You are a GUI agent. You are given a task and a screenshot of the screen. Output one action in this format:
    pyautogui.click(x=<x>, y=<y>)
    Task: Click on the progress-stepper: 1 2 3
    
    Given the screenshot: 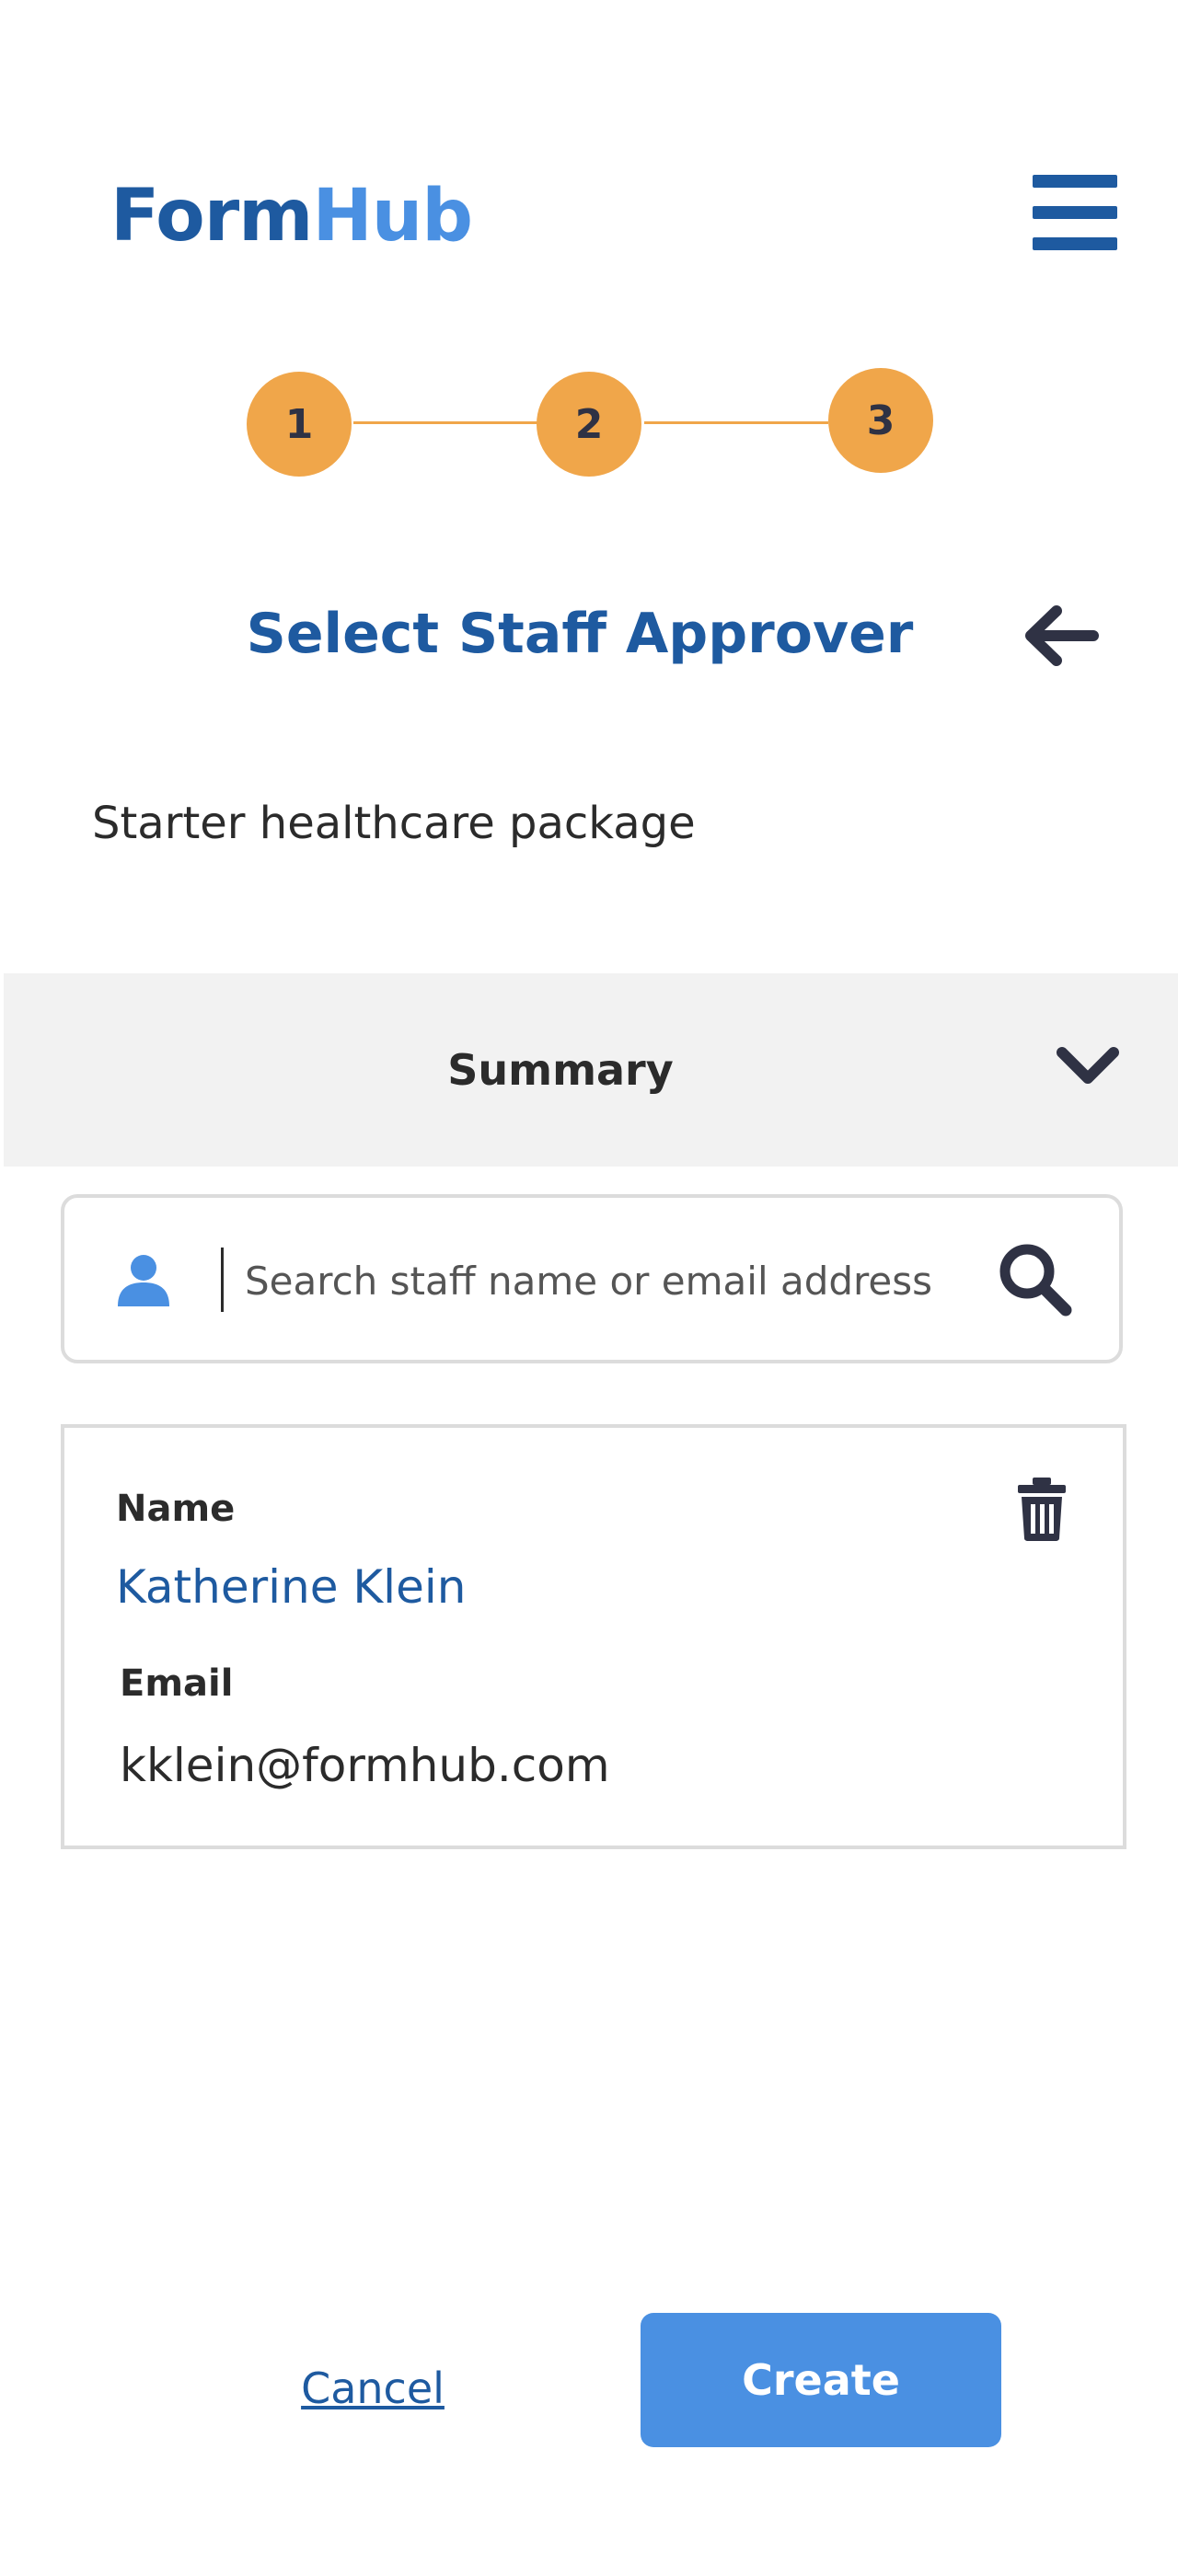 What is the action you would take?
    pyautogui.click(x=589, y=423)
    